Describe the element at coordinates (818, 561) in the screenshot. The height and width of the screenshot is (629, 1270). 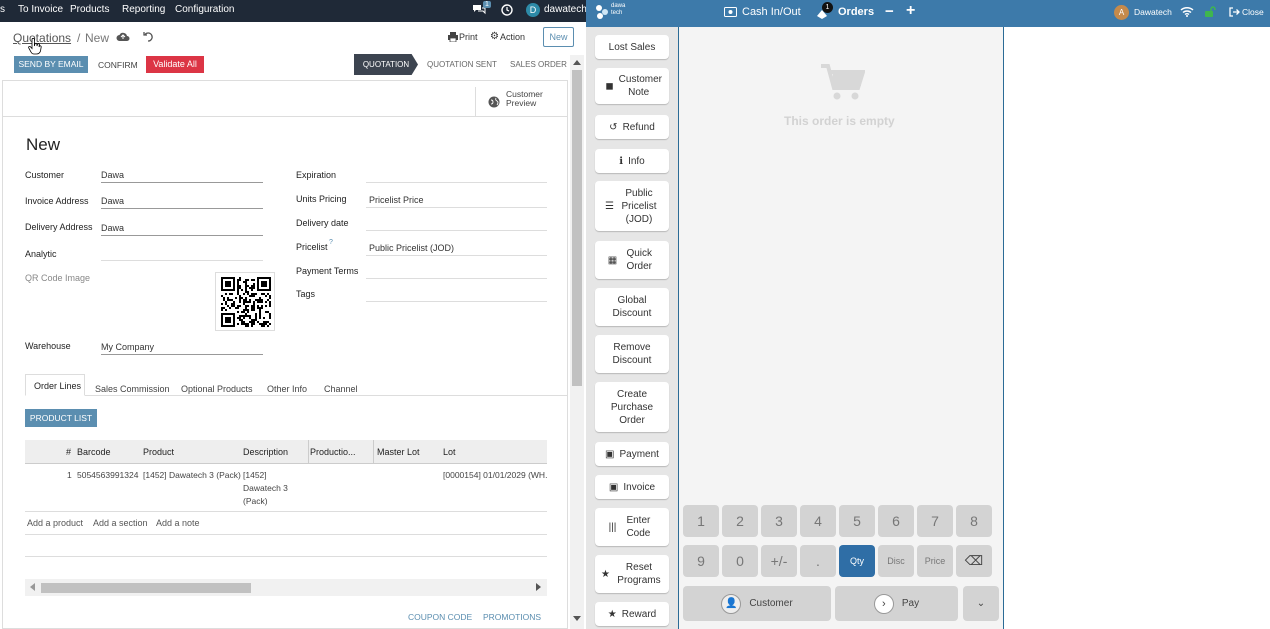
I see `numpad-key-decimal: .` at that location.